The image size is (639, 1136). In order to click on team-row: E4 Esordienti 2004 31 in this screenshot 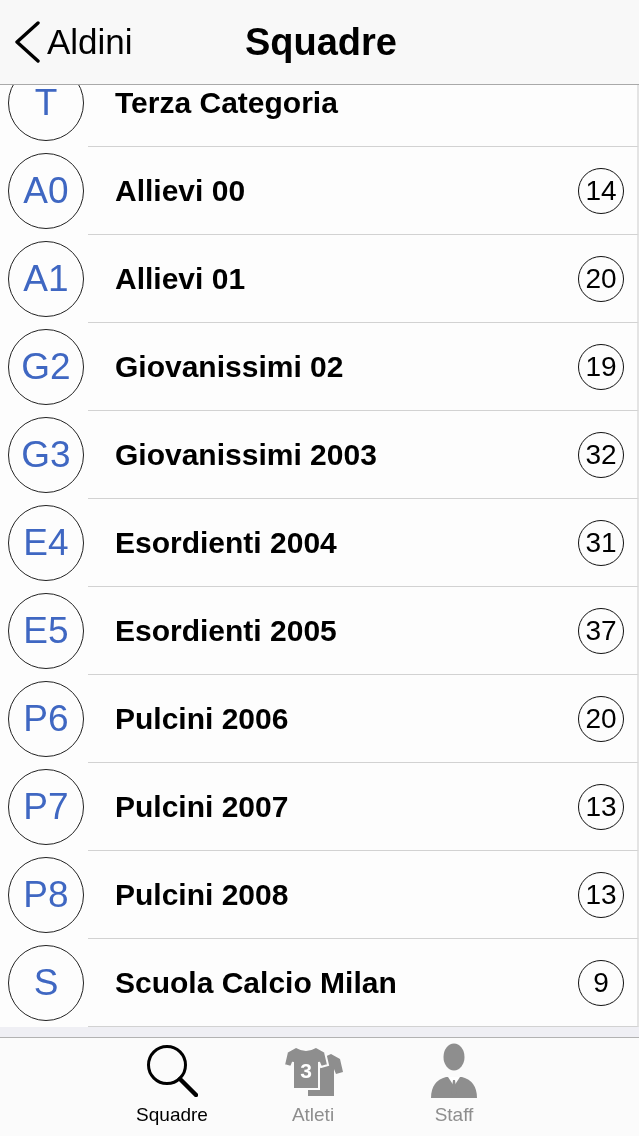, I will do `click(319, 543)`.